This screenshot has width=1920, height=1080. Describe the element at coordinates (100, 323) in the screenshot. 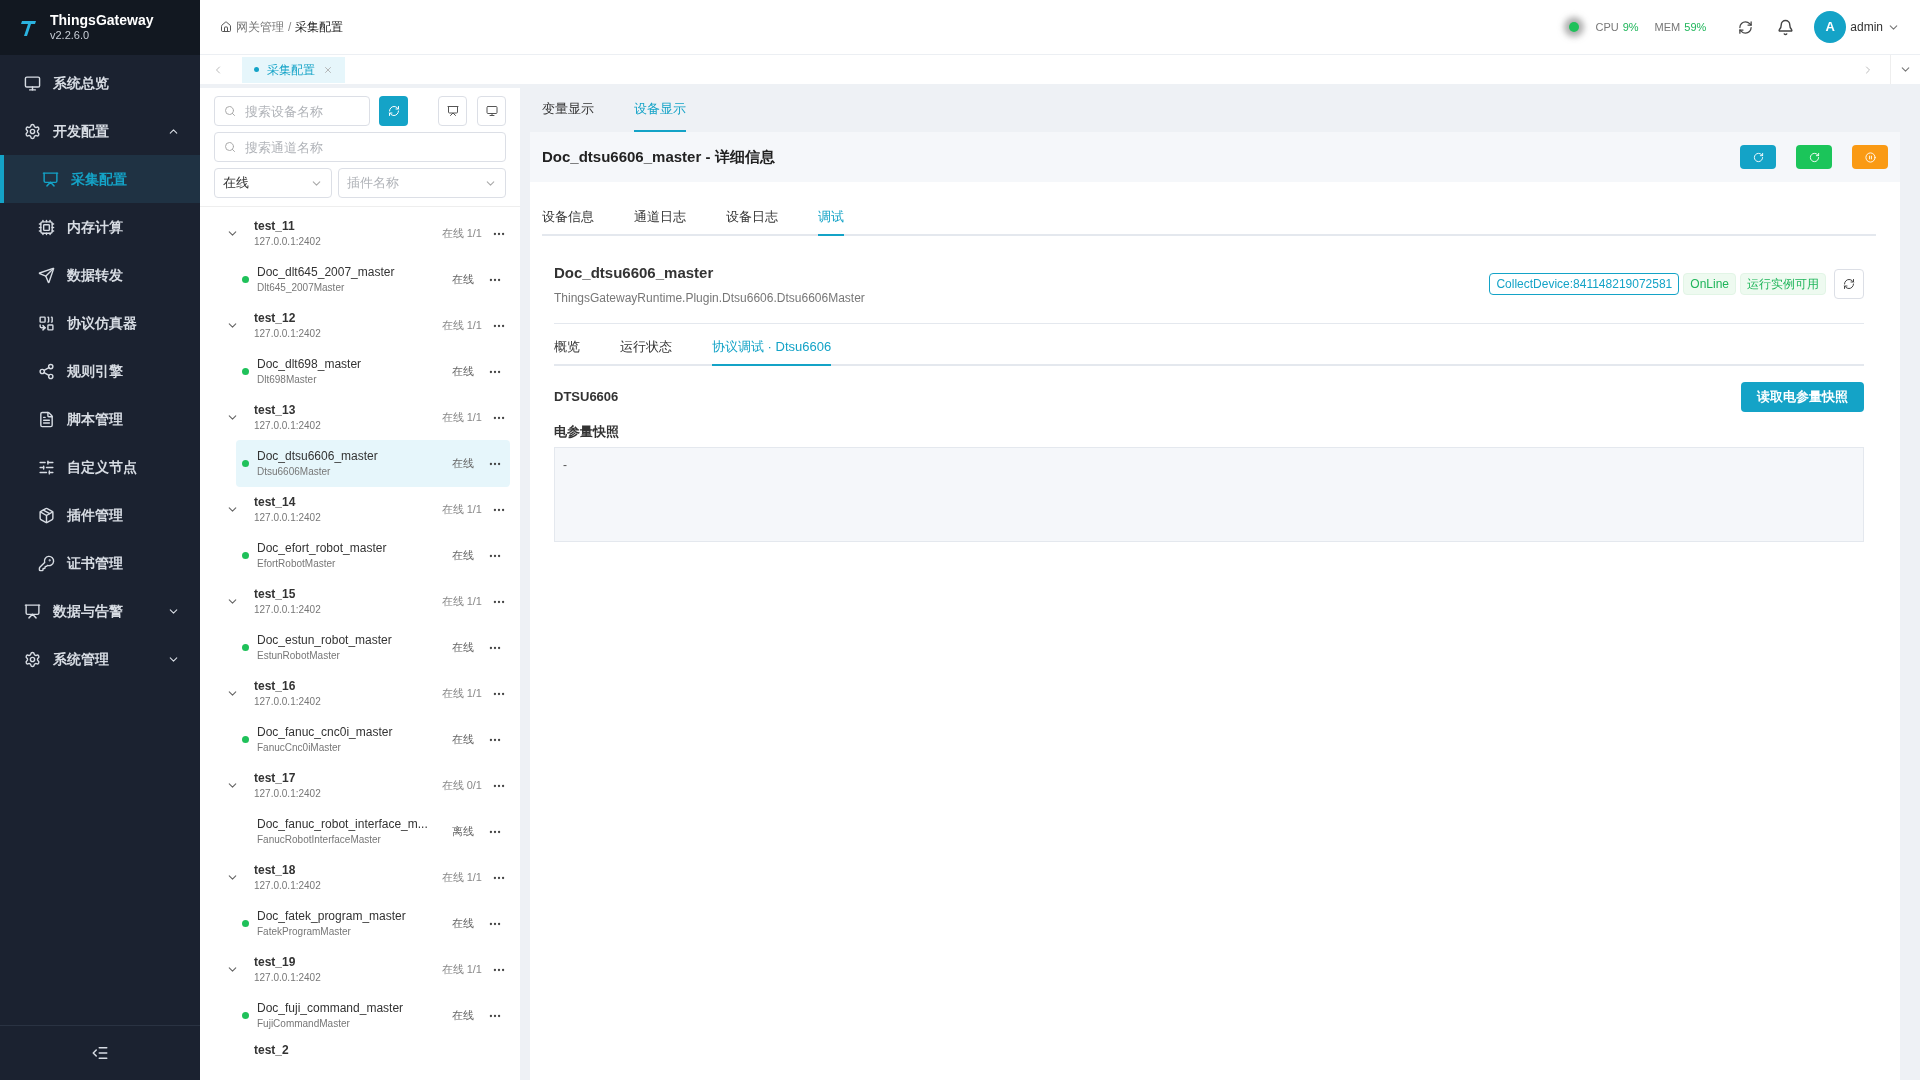

I see `menu-item: 协议仿真器` at that location.